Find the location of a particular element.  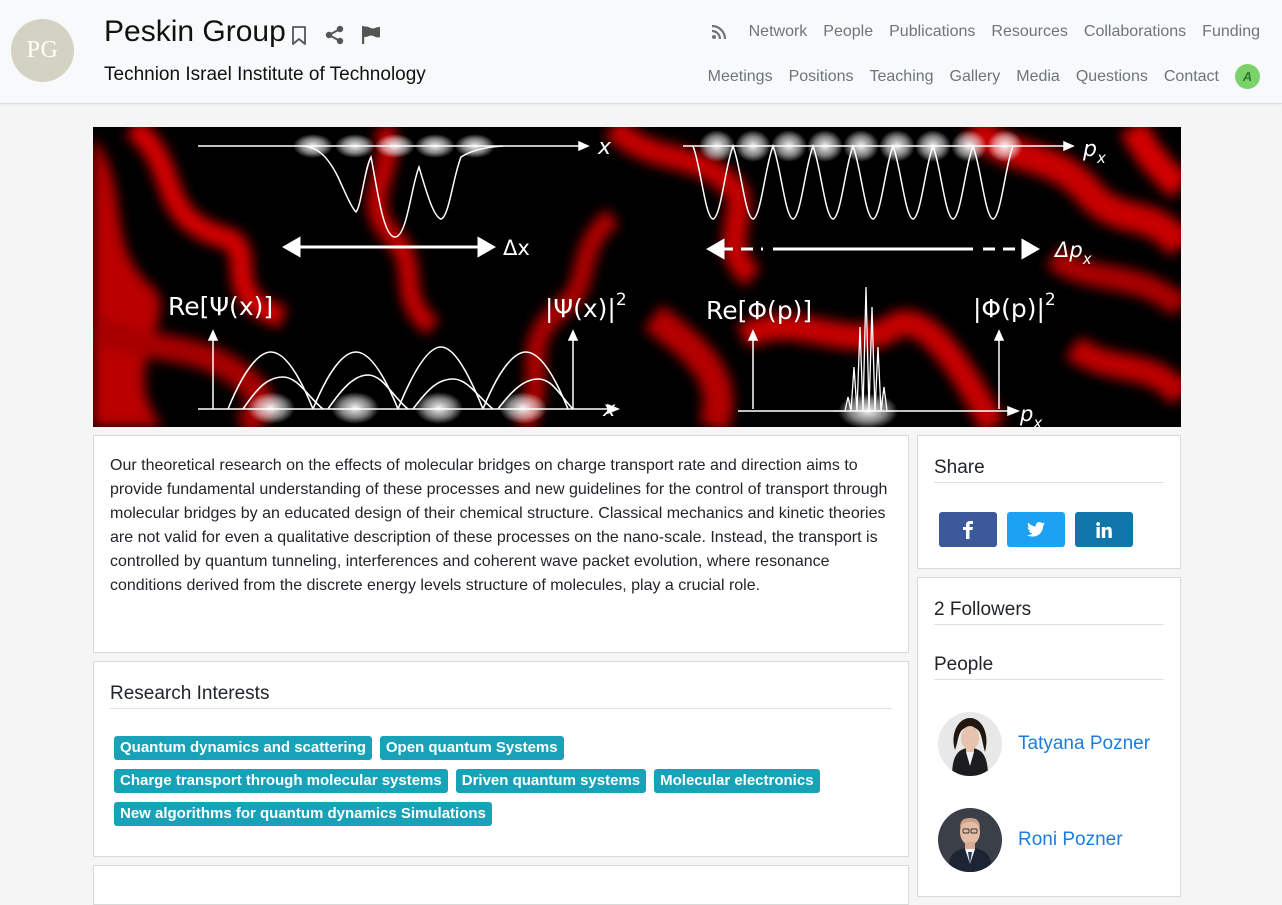

user-avatar: A is located at coordinates (1247, 76).